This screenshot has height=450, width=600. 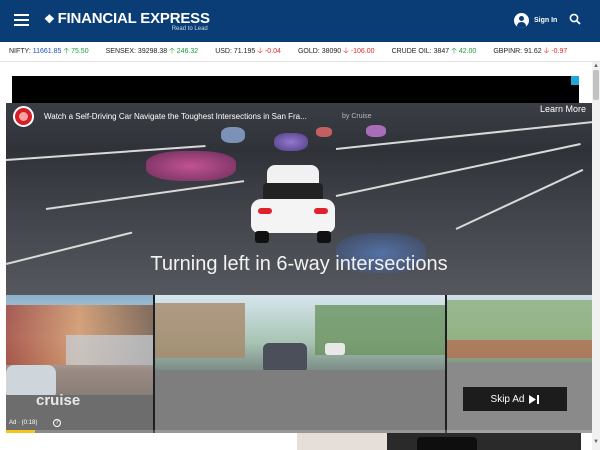 I want to click on ticker-item-gold: GOLD: 38090 🡣 -106.00, so click(x=336, y=52).